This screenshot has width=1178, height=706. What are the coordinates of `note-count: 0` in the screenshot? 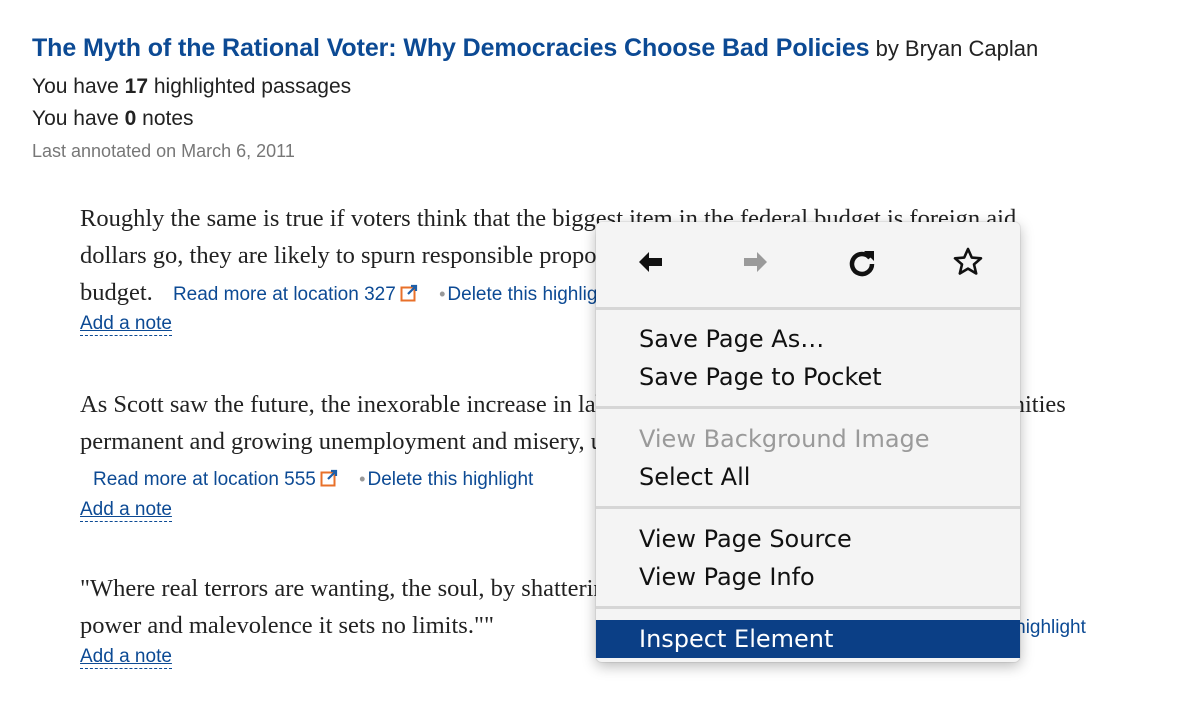 It's located at (130, 118).